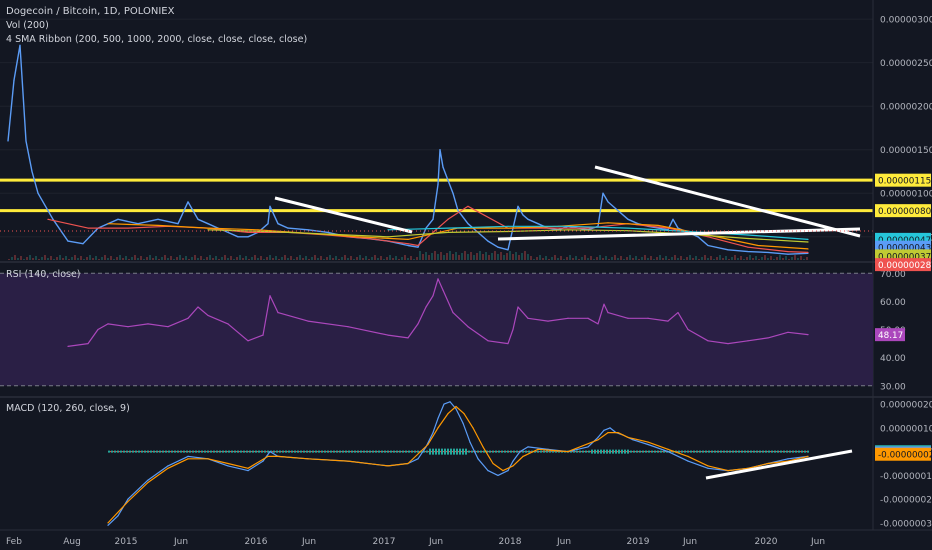  I want to click on rsi-legend: RSI (140, close), so click(43, 274).